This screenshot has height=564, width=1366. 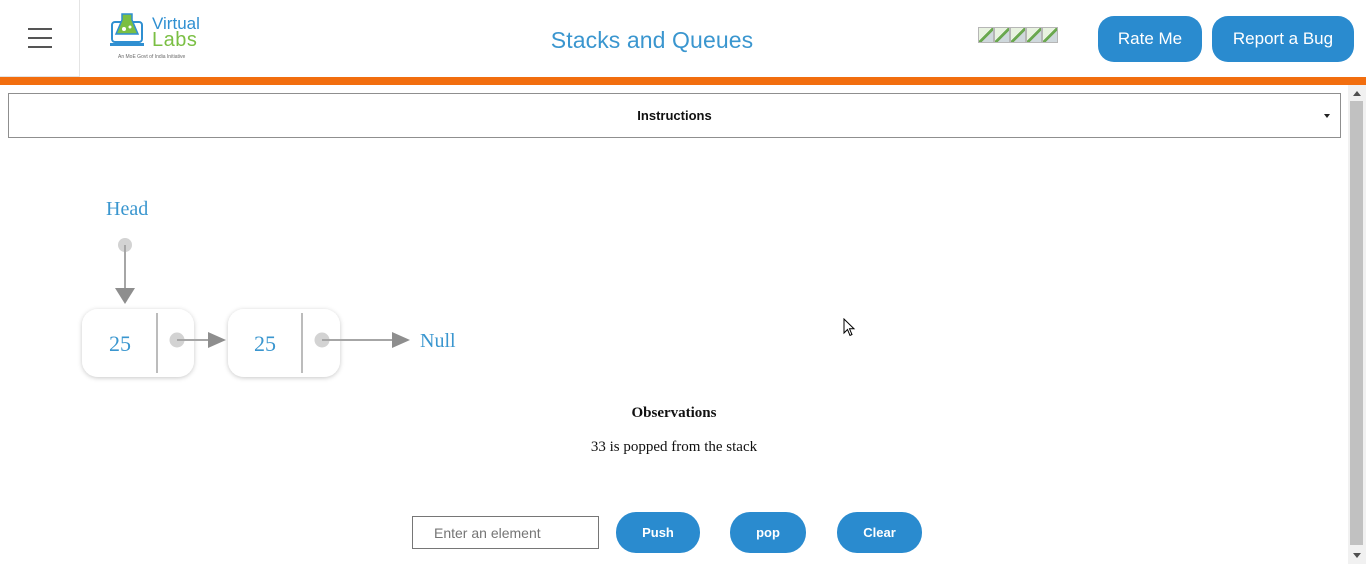 What do you see at coordinates (674, 413) in the screenshot?
I see `observations-title: Observations` at bounding box center [674, 413].